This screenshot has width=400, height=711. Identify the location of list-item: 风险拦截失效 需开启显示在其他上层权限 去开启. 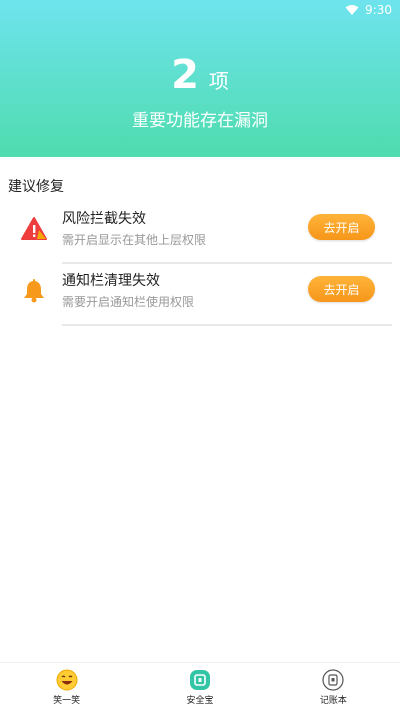
(200, 232).